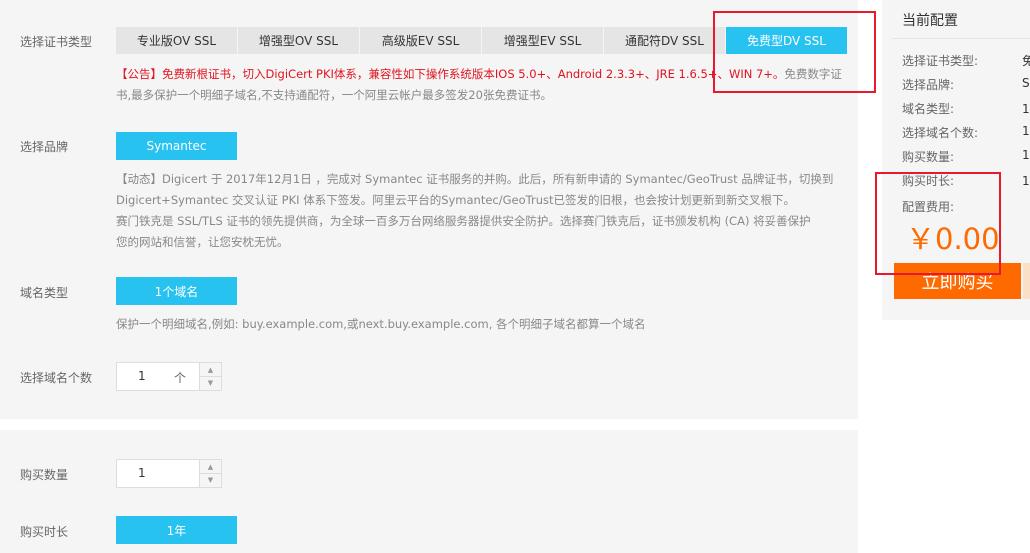 The height and width of the screenshot is (553, 1030). Describe the element at coordinates (44, 147) in the screenshot. I see `brand-label: 选择品牌` at that location.